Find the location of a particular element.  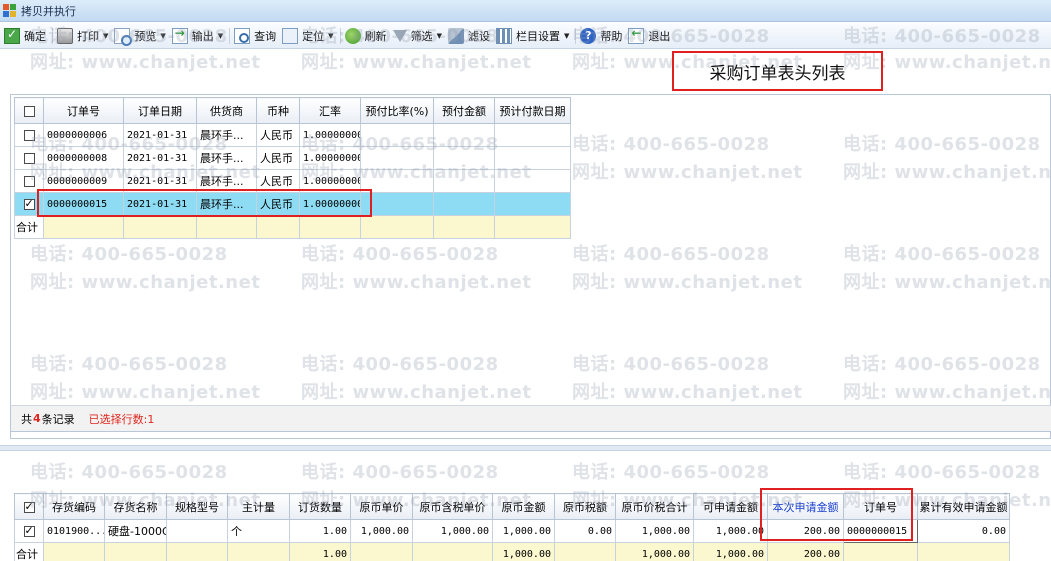

column-header: 预付金额 is located at coordinates (464, 110).